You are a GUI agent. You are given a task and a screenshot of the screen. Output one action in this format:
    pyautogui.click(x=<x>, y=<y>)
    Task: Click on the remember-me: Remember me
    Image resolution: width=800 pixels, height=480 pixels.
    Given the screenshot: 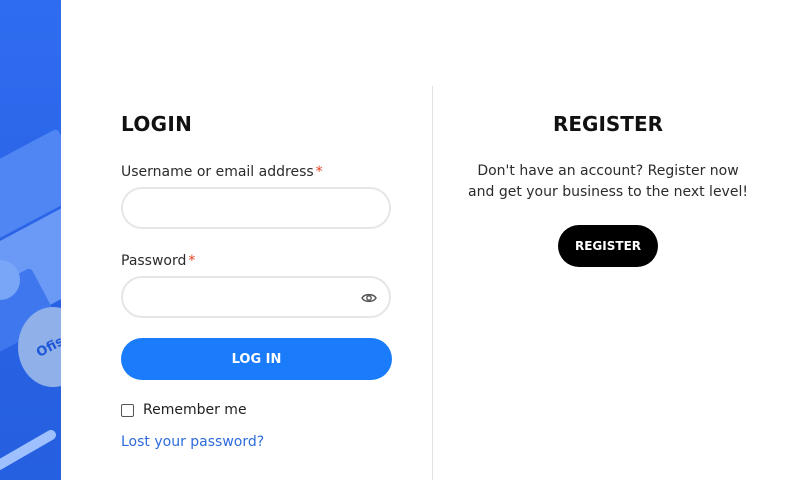 What is the action you would take?
    pyautogui.click(x=257, y=410)
    